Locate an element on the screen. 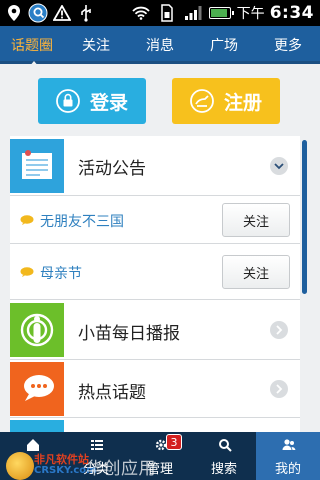 The image size is (320, 480). clock: 下午 6:34 is located at coordinates (275, 13).